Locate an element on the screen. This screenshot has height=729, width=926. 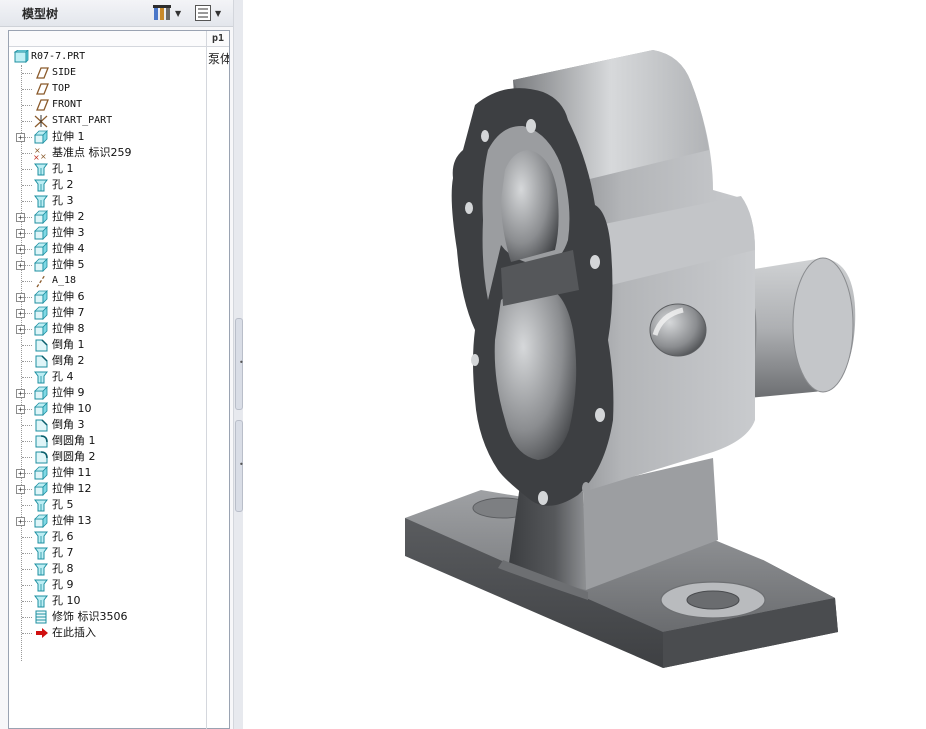
tree-item: A_18 is located at coordinates (107, 281).